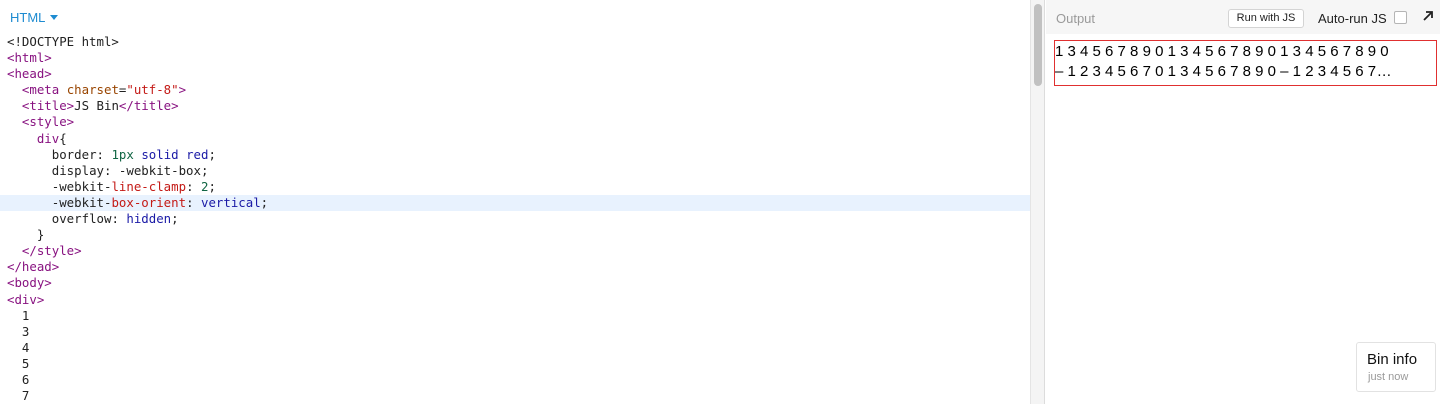  I want to click on code-token: </head>, so click(33, 267).